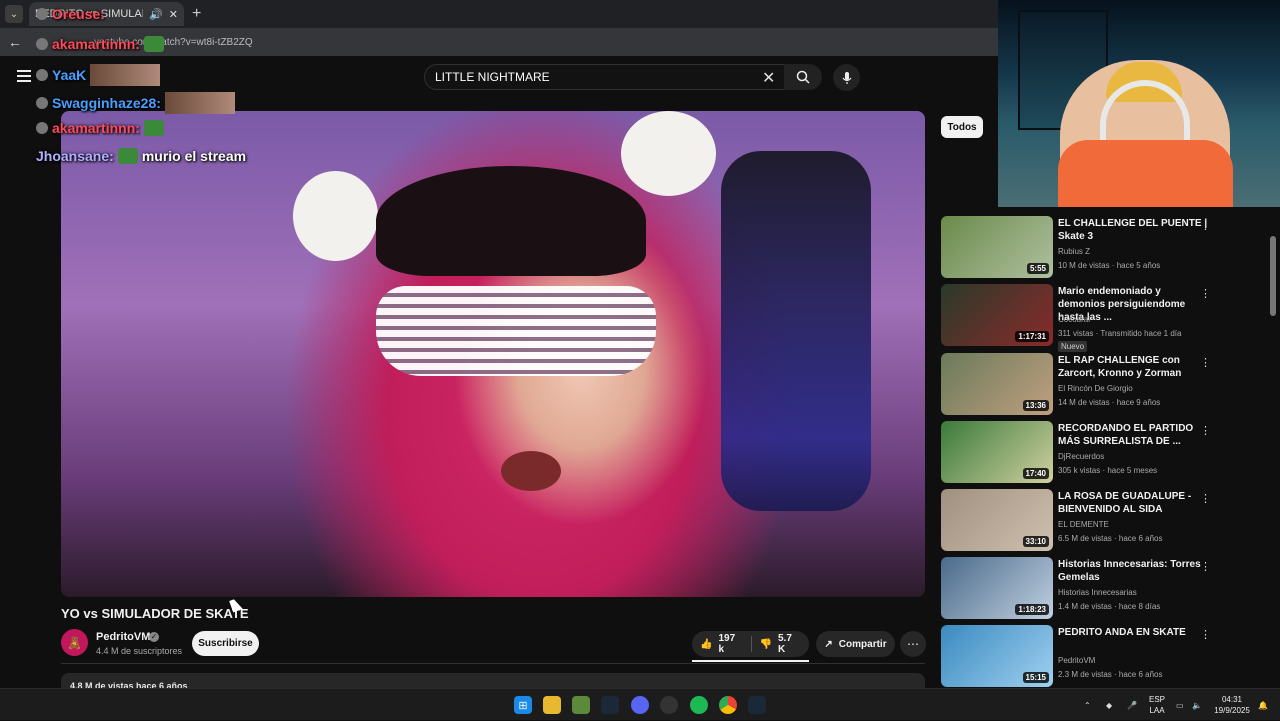 This screenshot has width=1280, height=721. Describe the element at coordinates (1083, 524) in the screenshot. I see `recommendation-channel: EL DEMENTE` at that location.